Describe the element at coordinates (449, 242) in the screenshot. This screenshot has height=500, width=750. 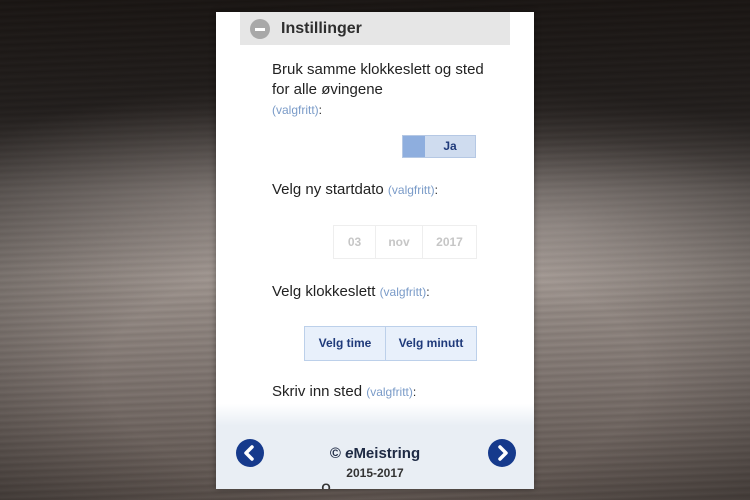
I see `date-year: 2017` at that location.